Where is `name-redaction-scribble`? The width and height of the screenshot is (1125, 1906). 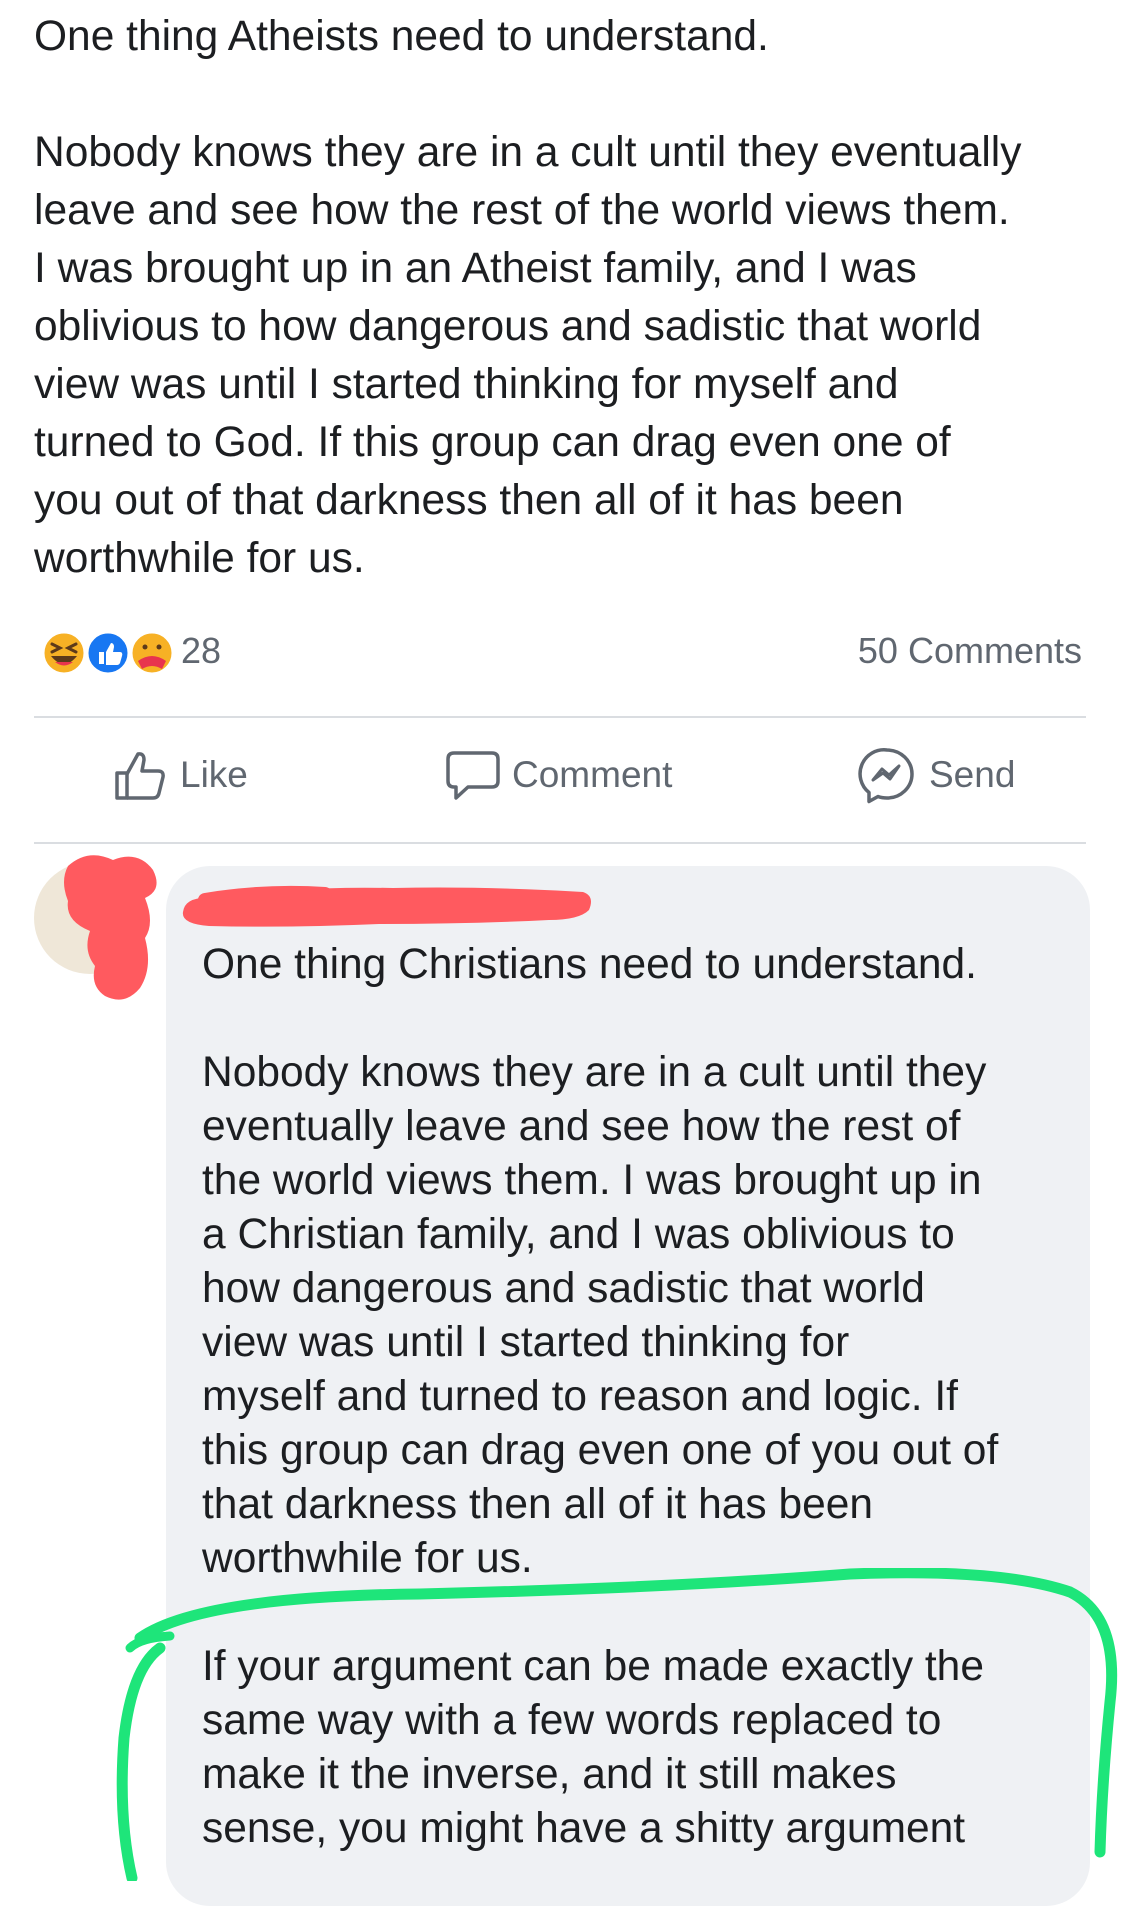 name-redaction-scribble is located at coordinates (386, 906).